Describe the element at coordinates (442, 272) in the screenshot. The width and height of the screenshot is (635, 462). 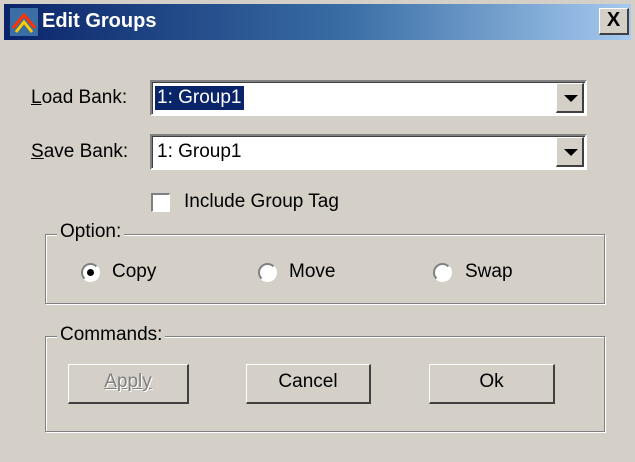
I see `option-swap-radio` at that location.